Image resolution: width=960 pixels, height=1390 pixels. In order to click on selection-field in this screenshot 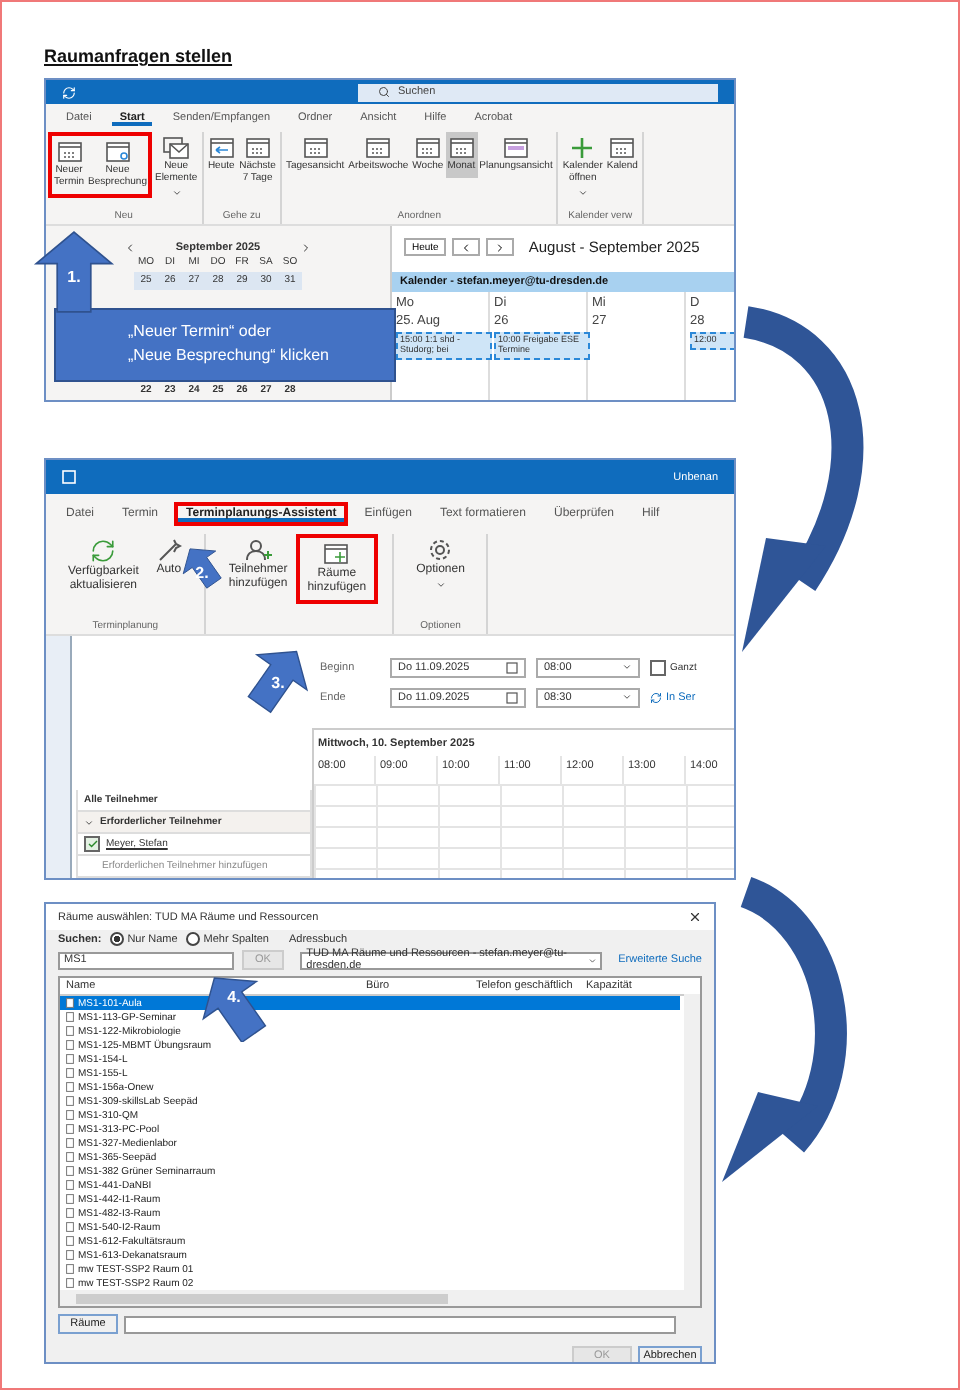, I will do `click(400, 1324)`.